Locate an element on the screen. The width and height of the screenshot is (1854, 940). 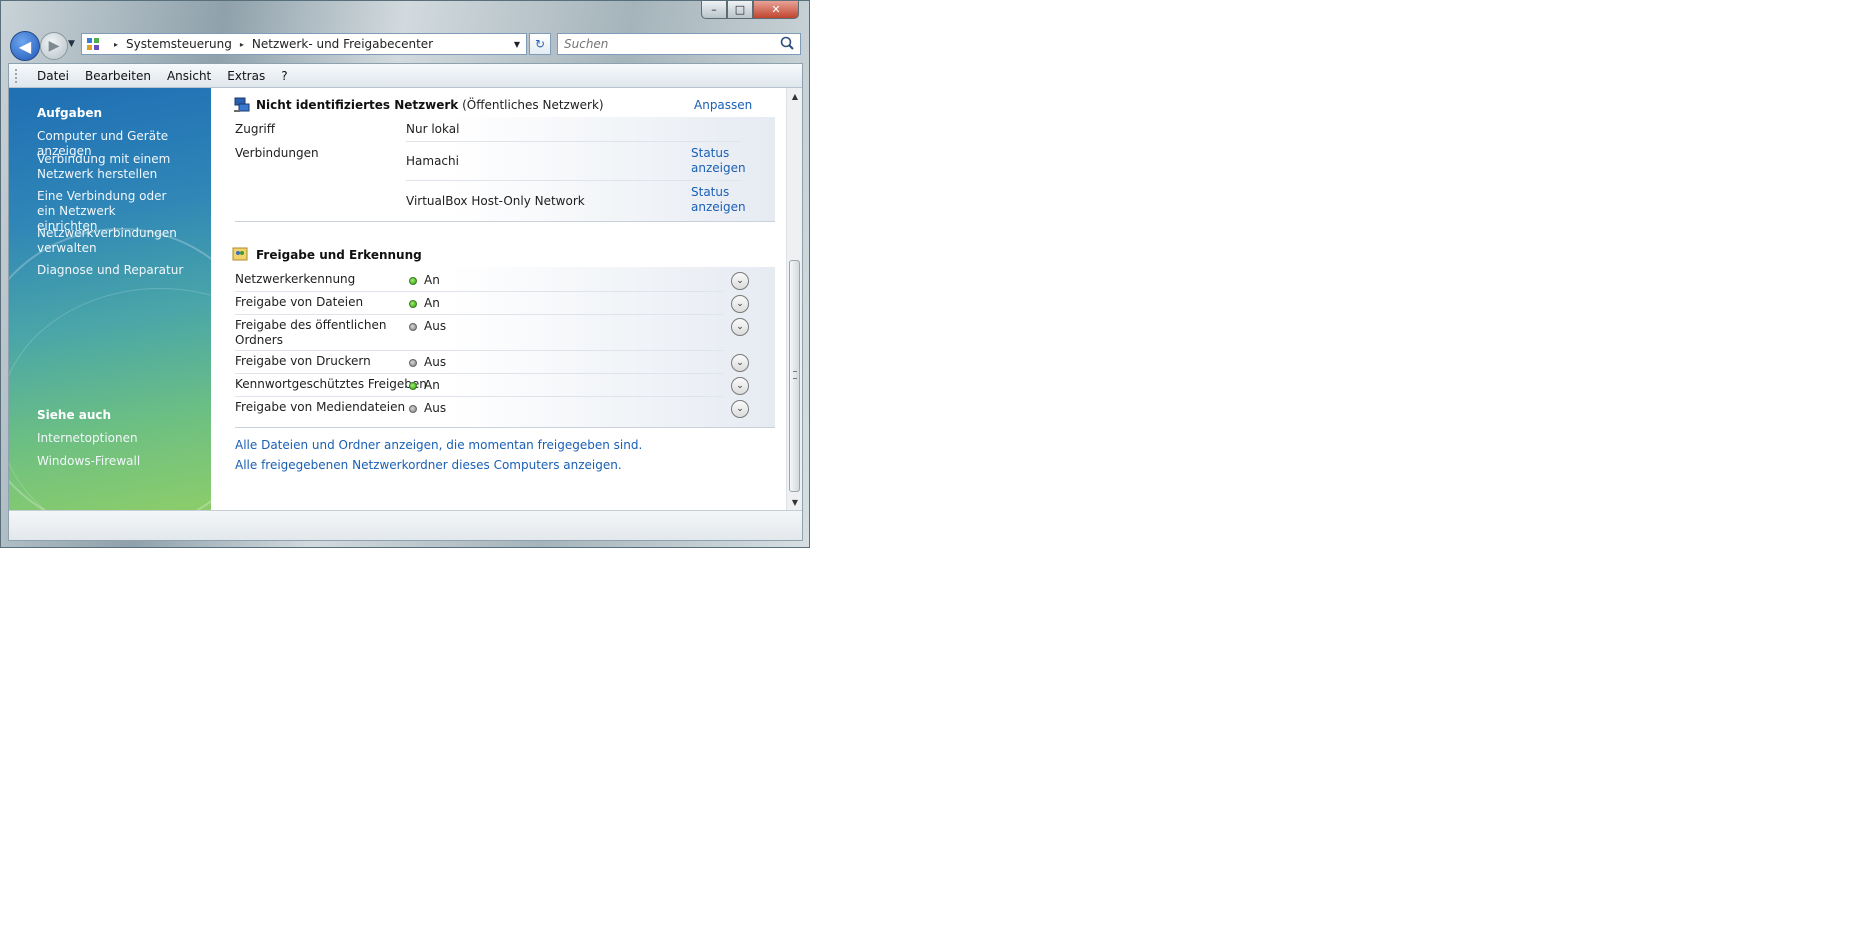
connections-label: Verbindungen is located at coordinates (277, 153).